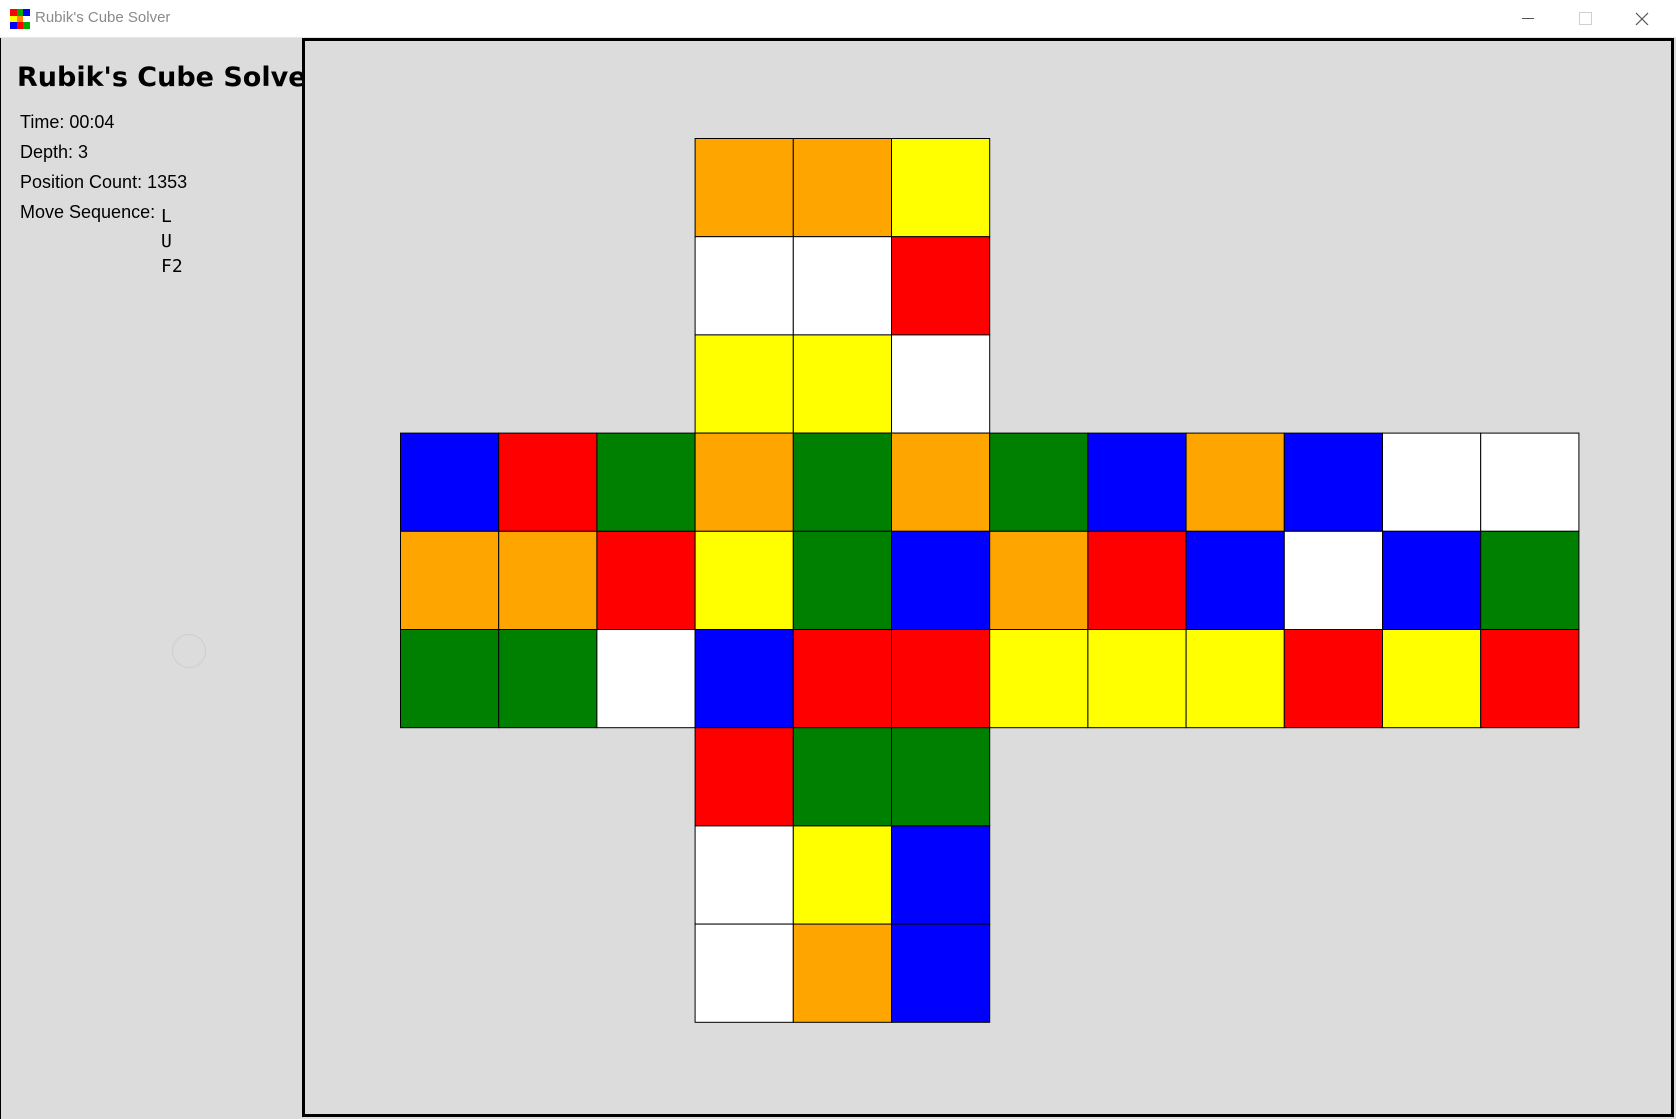  What do you see at coordinates (189, 651) in the screenshot?
I see `loading-spinner-icon` at bounding box center [189, 651].